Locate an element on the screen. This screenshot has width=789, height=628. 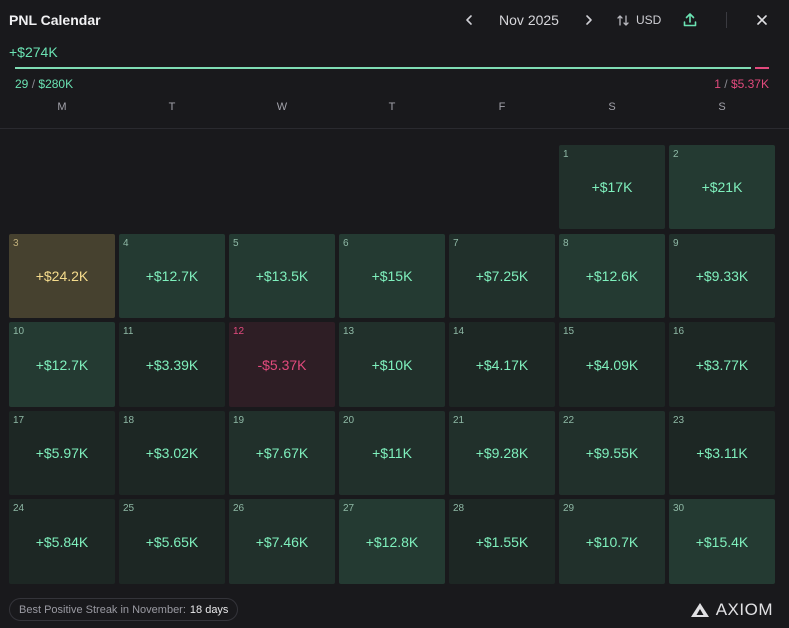
day-cell: 12 -$5.37K is located at coordinates (282, 364).